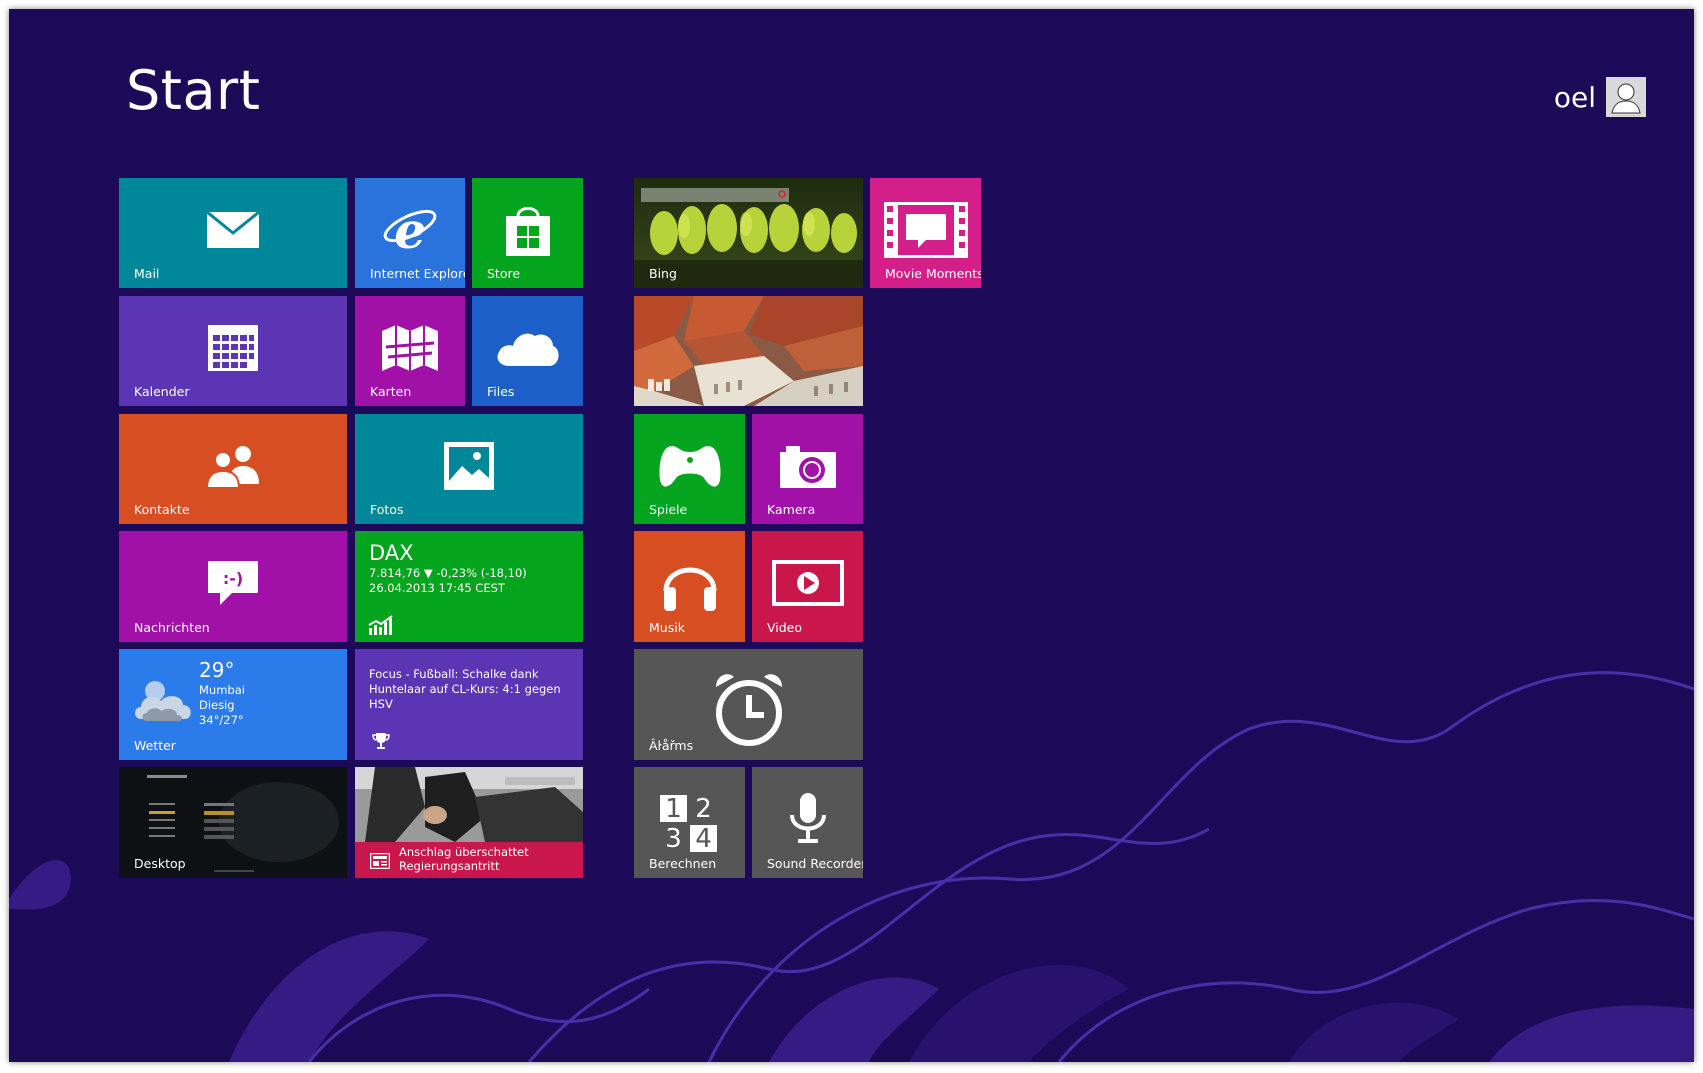 The image size is (1703, 1073). I want to click on tile-label: Store, so click(504, 273).